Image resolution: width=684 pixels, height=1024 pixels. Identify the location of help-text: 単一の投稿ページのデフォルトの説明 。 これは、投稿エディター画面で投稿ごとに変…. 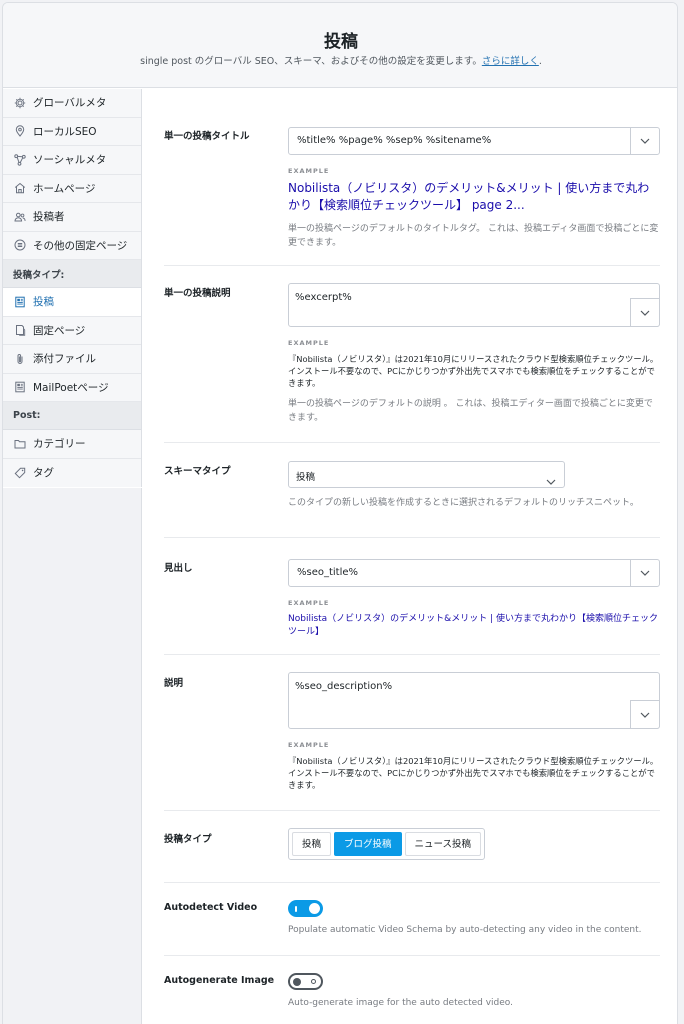
(470, 411).